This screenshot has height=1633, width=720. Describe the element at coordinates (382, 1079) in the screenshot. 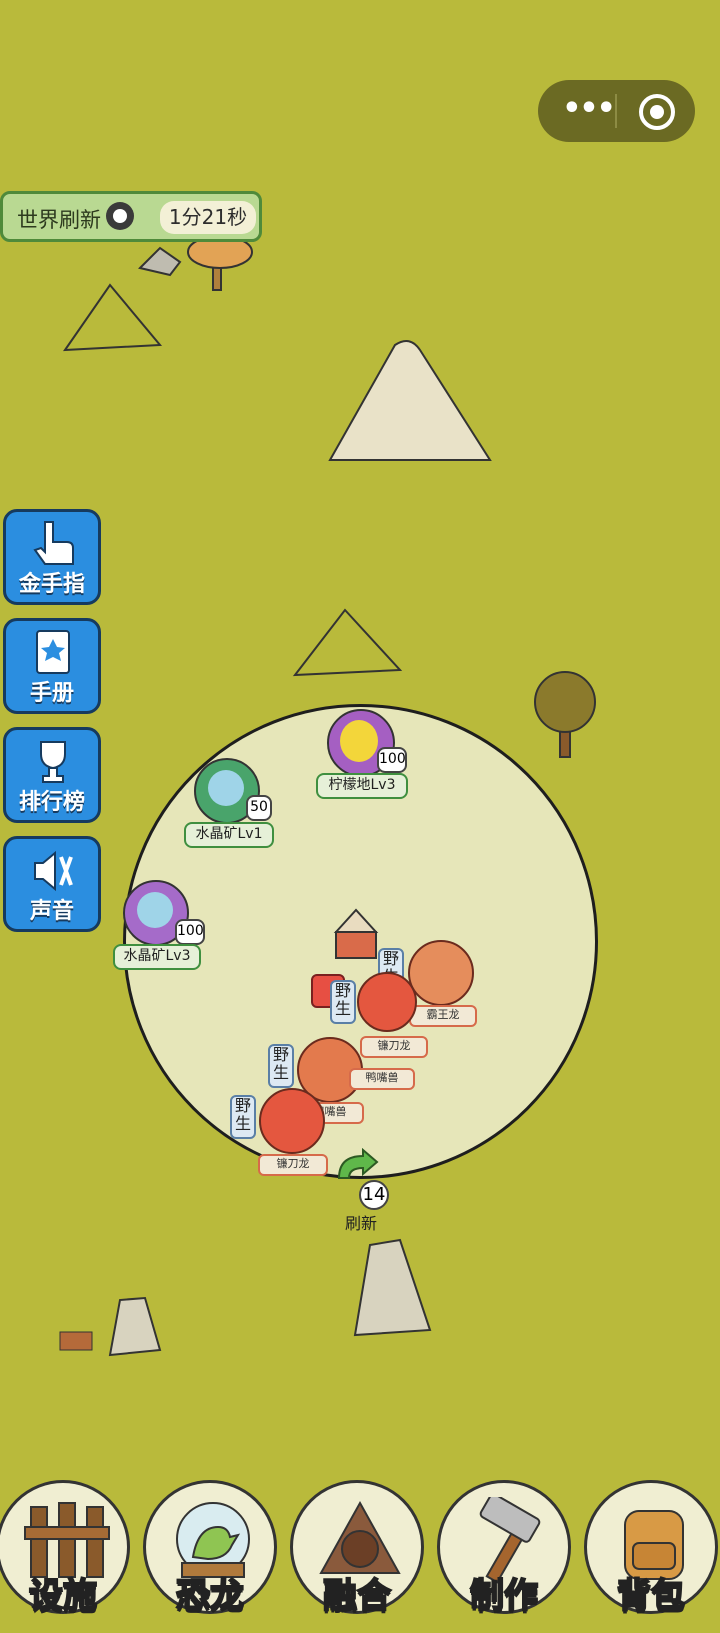

I see `dino-label: 鸭嘴兽` at that location.